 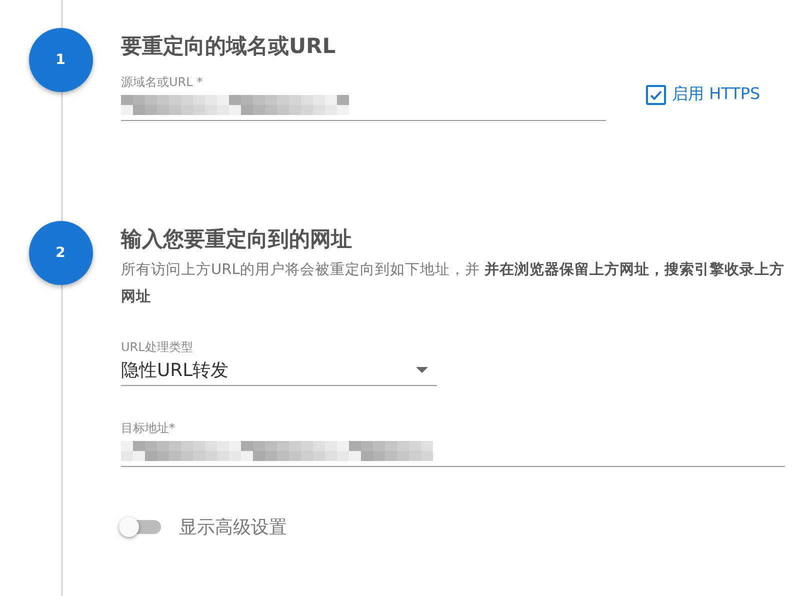 What do you see at coordinates (279, 362) in the screenshot?
I see `select-field: URL处理类型 隐性URL转发` at bounding box center [279, 362].